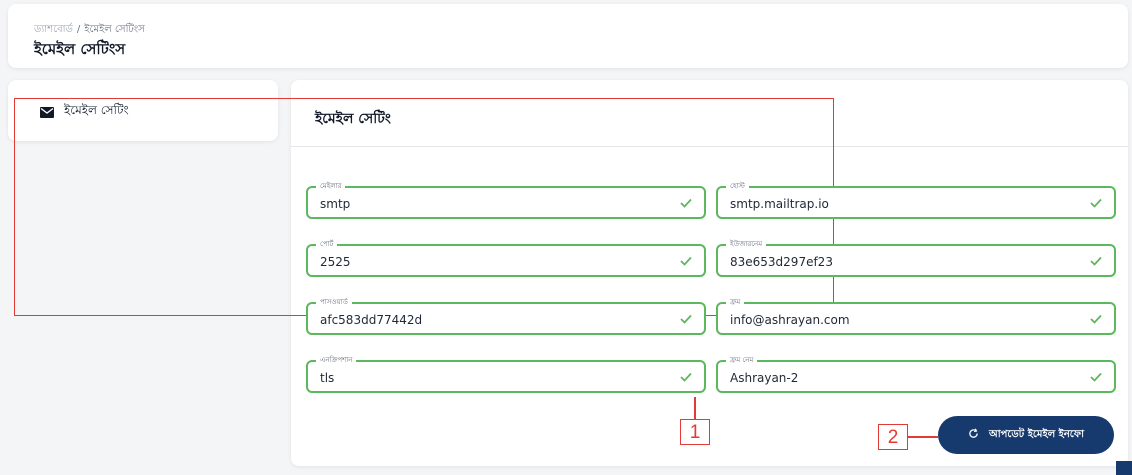 The height and width of the screenshot is (475, 1132). What do you see at coordinates (334, 302) in the screenshot?
I see `password-field-label: পাসওয়ার্ড` at bounding box center [334, 302].